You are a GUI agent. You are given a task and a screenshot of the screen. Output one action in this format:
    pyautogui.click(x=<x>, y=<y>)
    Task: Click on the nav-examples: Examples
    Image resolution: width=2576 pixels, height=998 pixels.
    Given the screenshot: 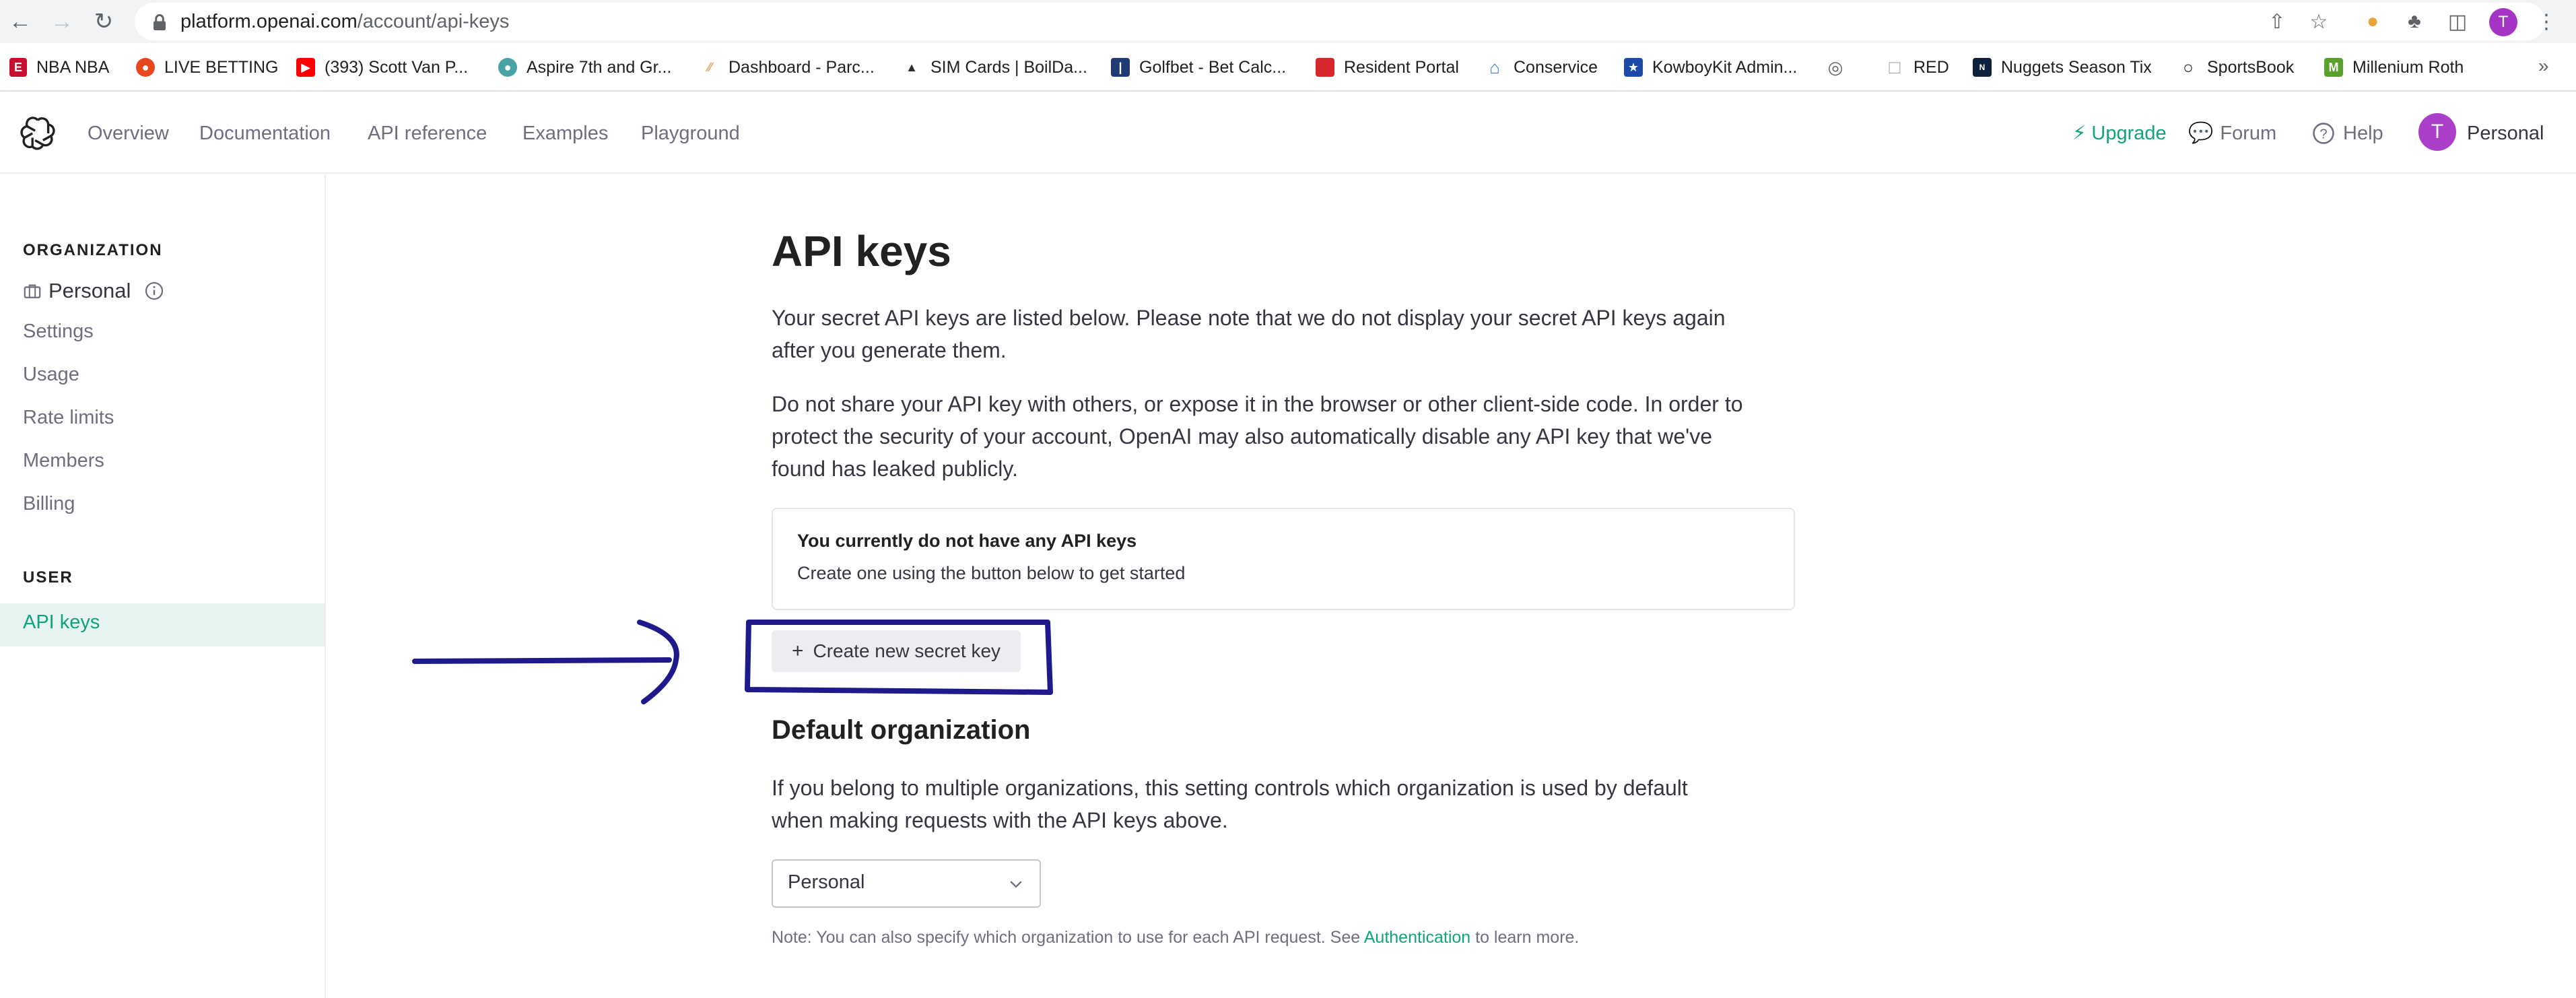 What is the action you would take?
    pyautogui.click(x=565, y=134)
    